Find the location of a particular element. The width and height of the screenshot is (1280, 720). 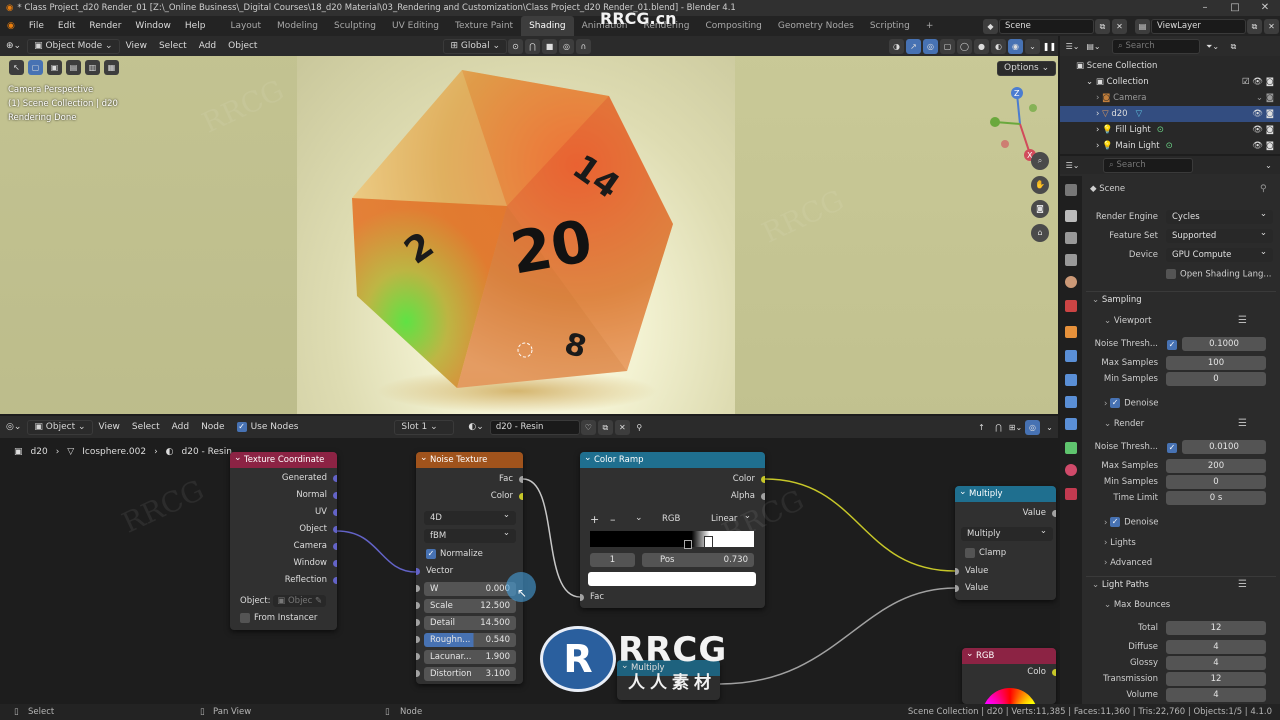

data-tab-icon is located at coordinates (1071, 448).